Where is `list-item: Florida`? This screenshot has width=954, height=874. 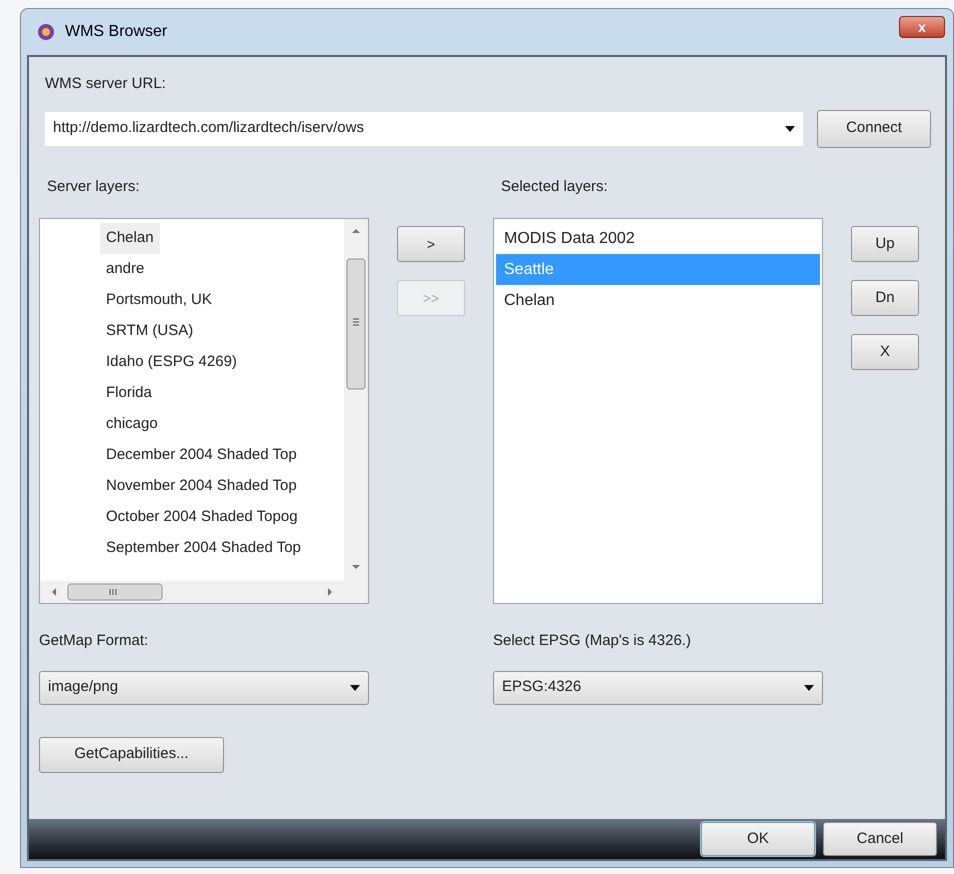 list-item: Florida is located at coordinates (222, 393).